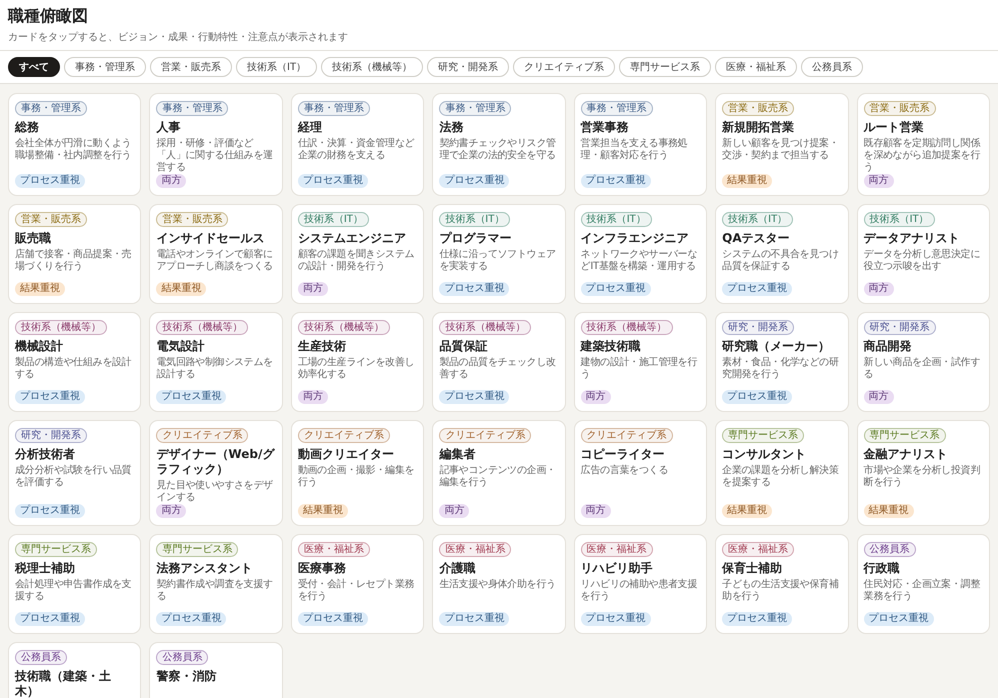  Describe the element at coordinates (782, 473) in the screenshot. I see `job-card: 専門サービス系 コンサルタント 企業の課題を分析し解決策を提案する 結果重視` at that location.